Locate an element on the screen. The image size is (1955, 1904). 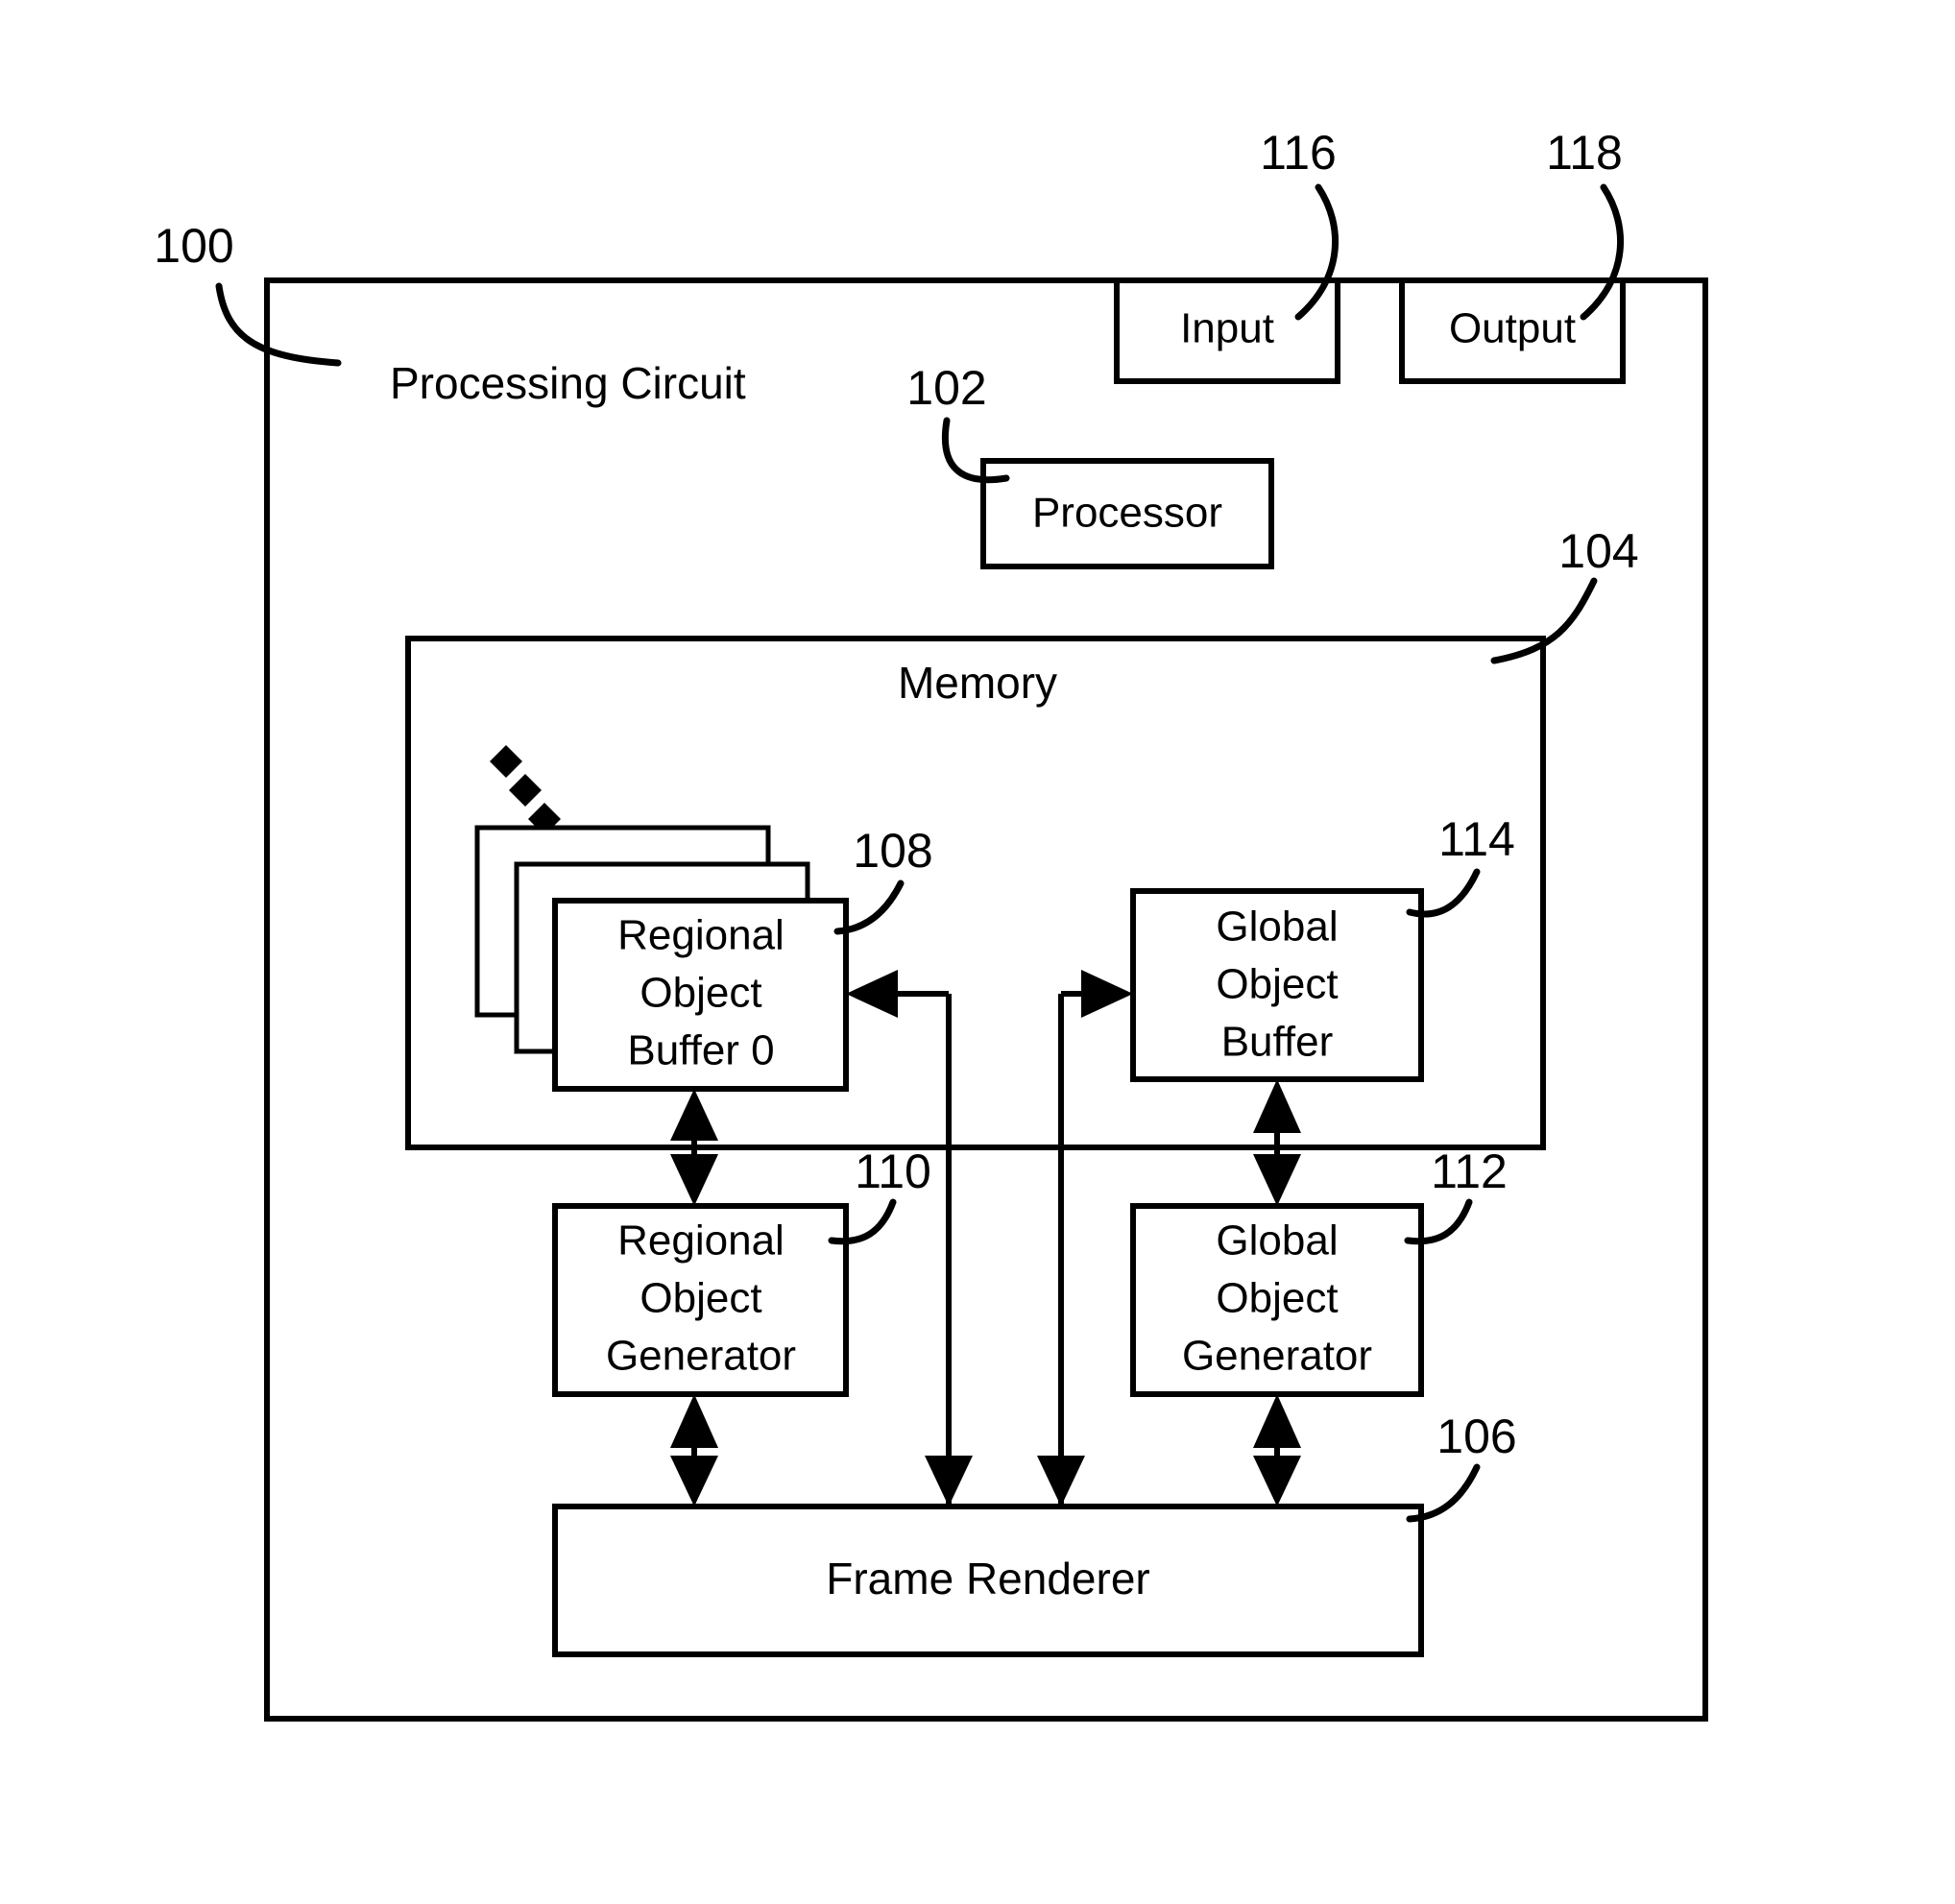
global-object-buffer-line2: Object is located at coordinates (1277, 984).